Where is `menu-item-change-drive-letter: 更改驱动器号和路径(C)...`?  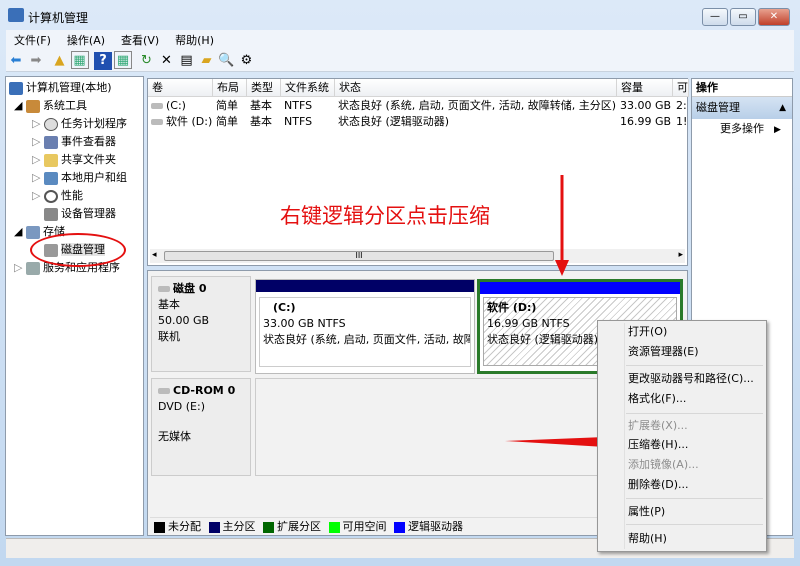 menu-item-change-drive-letter: 更改驱动器号和路径(C)... is located at coordinates (691, 379).